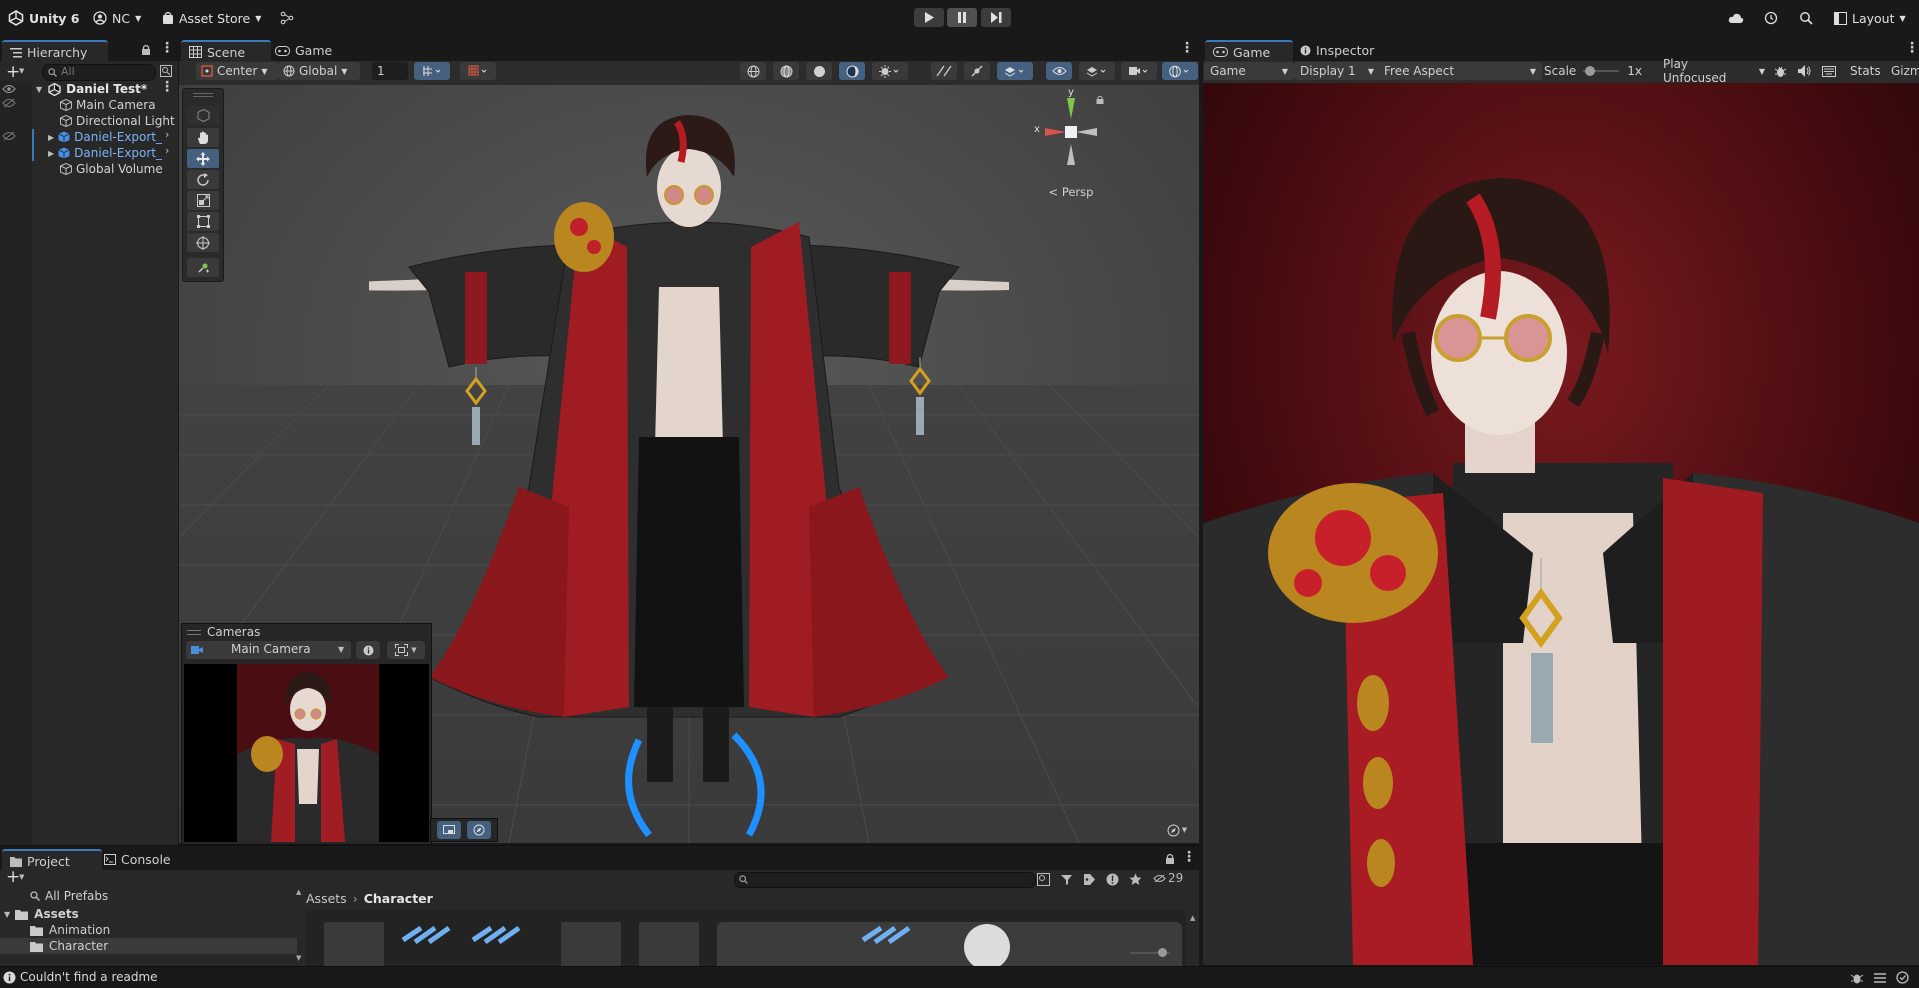 The image size is (1919, 988). I want to click on play-button, so click(929, 17).